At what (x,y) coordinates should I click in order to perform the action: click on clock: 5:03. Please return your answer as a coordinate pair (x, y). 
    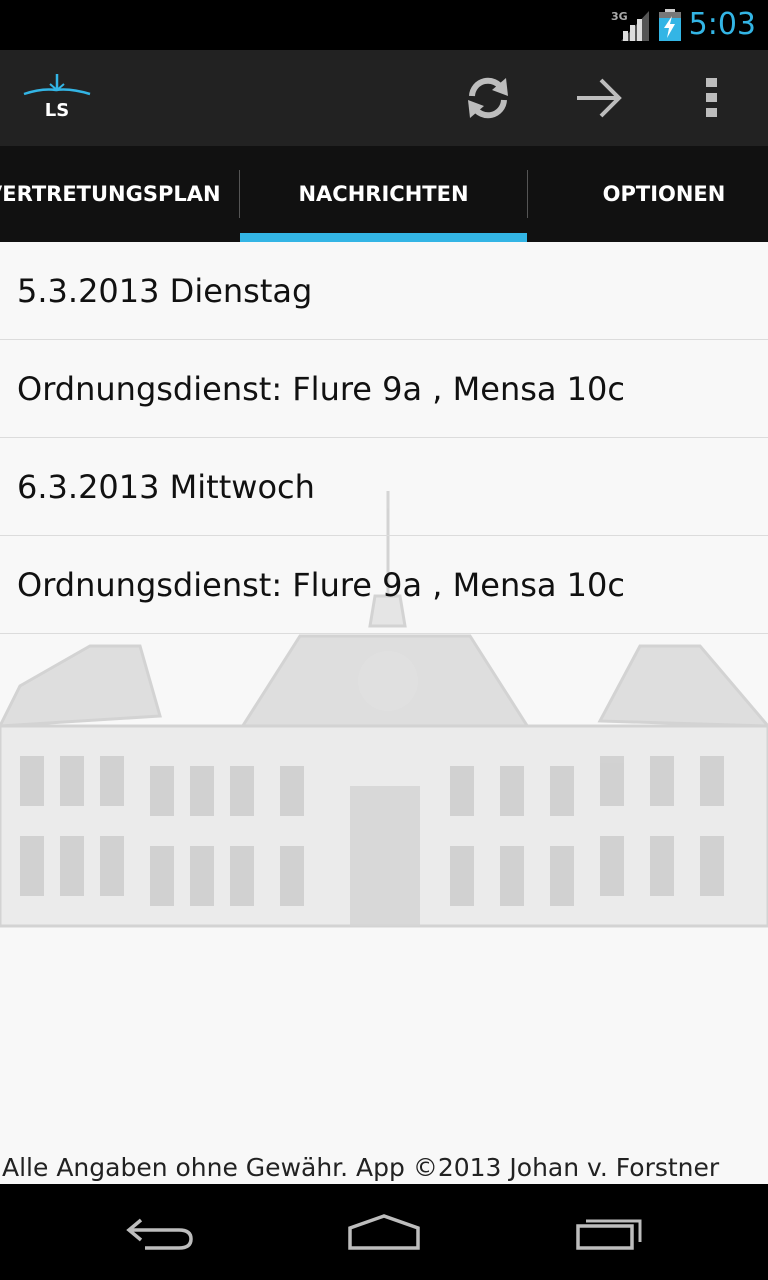
    Looking at the image, I should click on (722, 24).